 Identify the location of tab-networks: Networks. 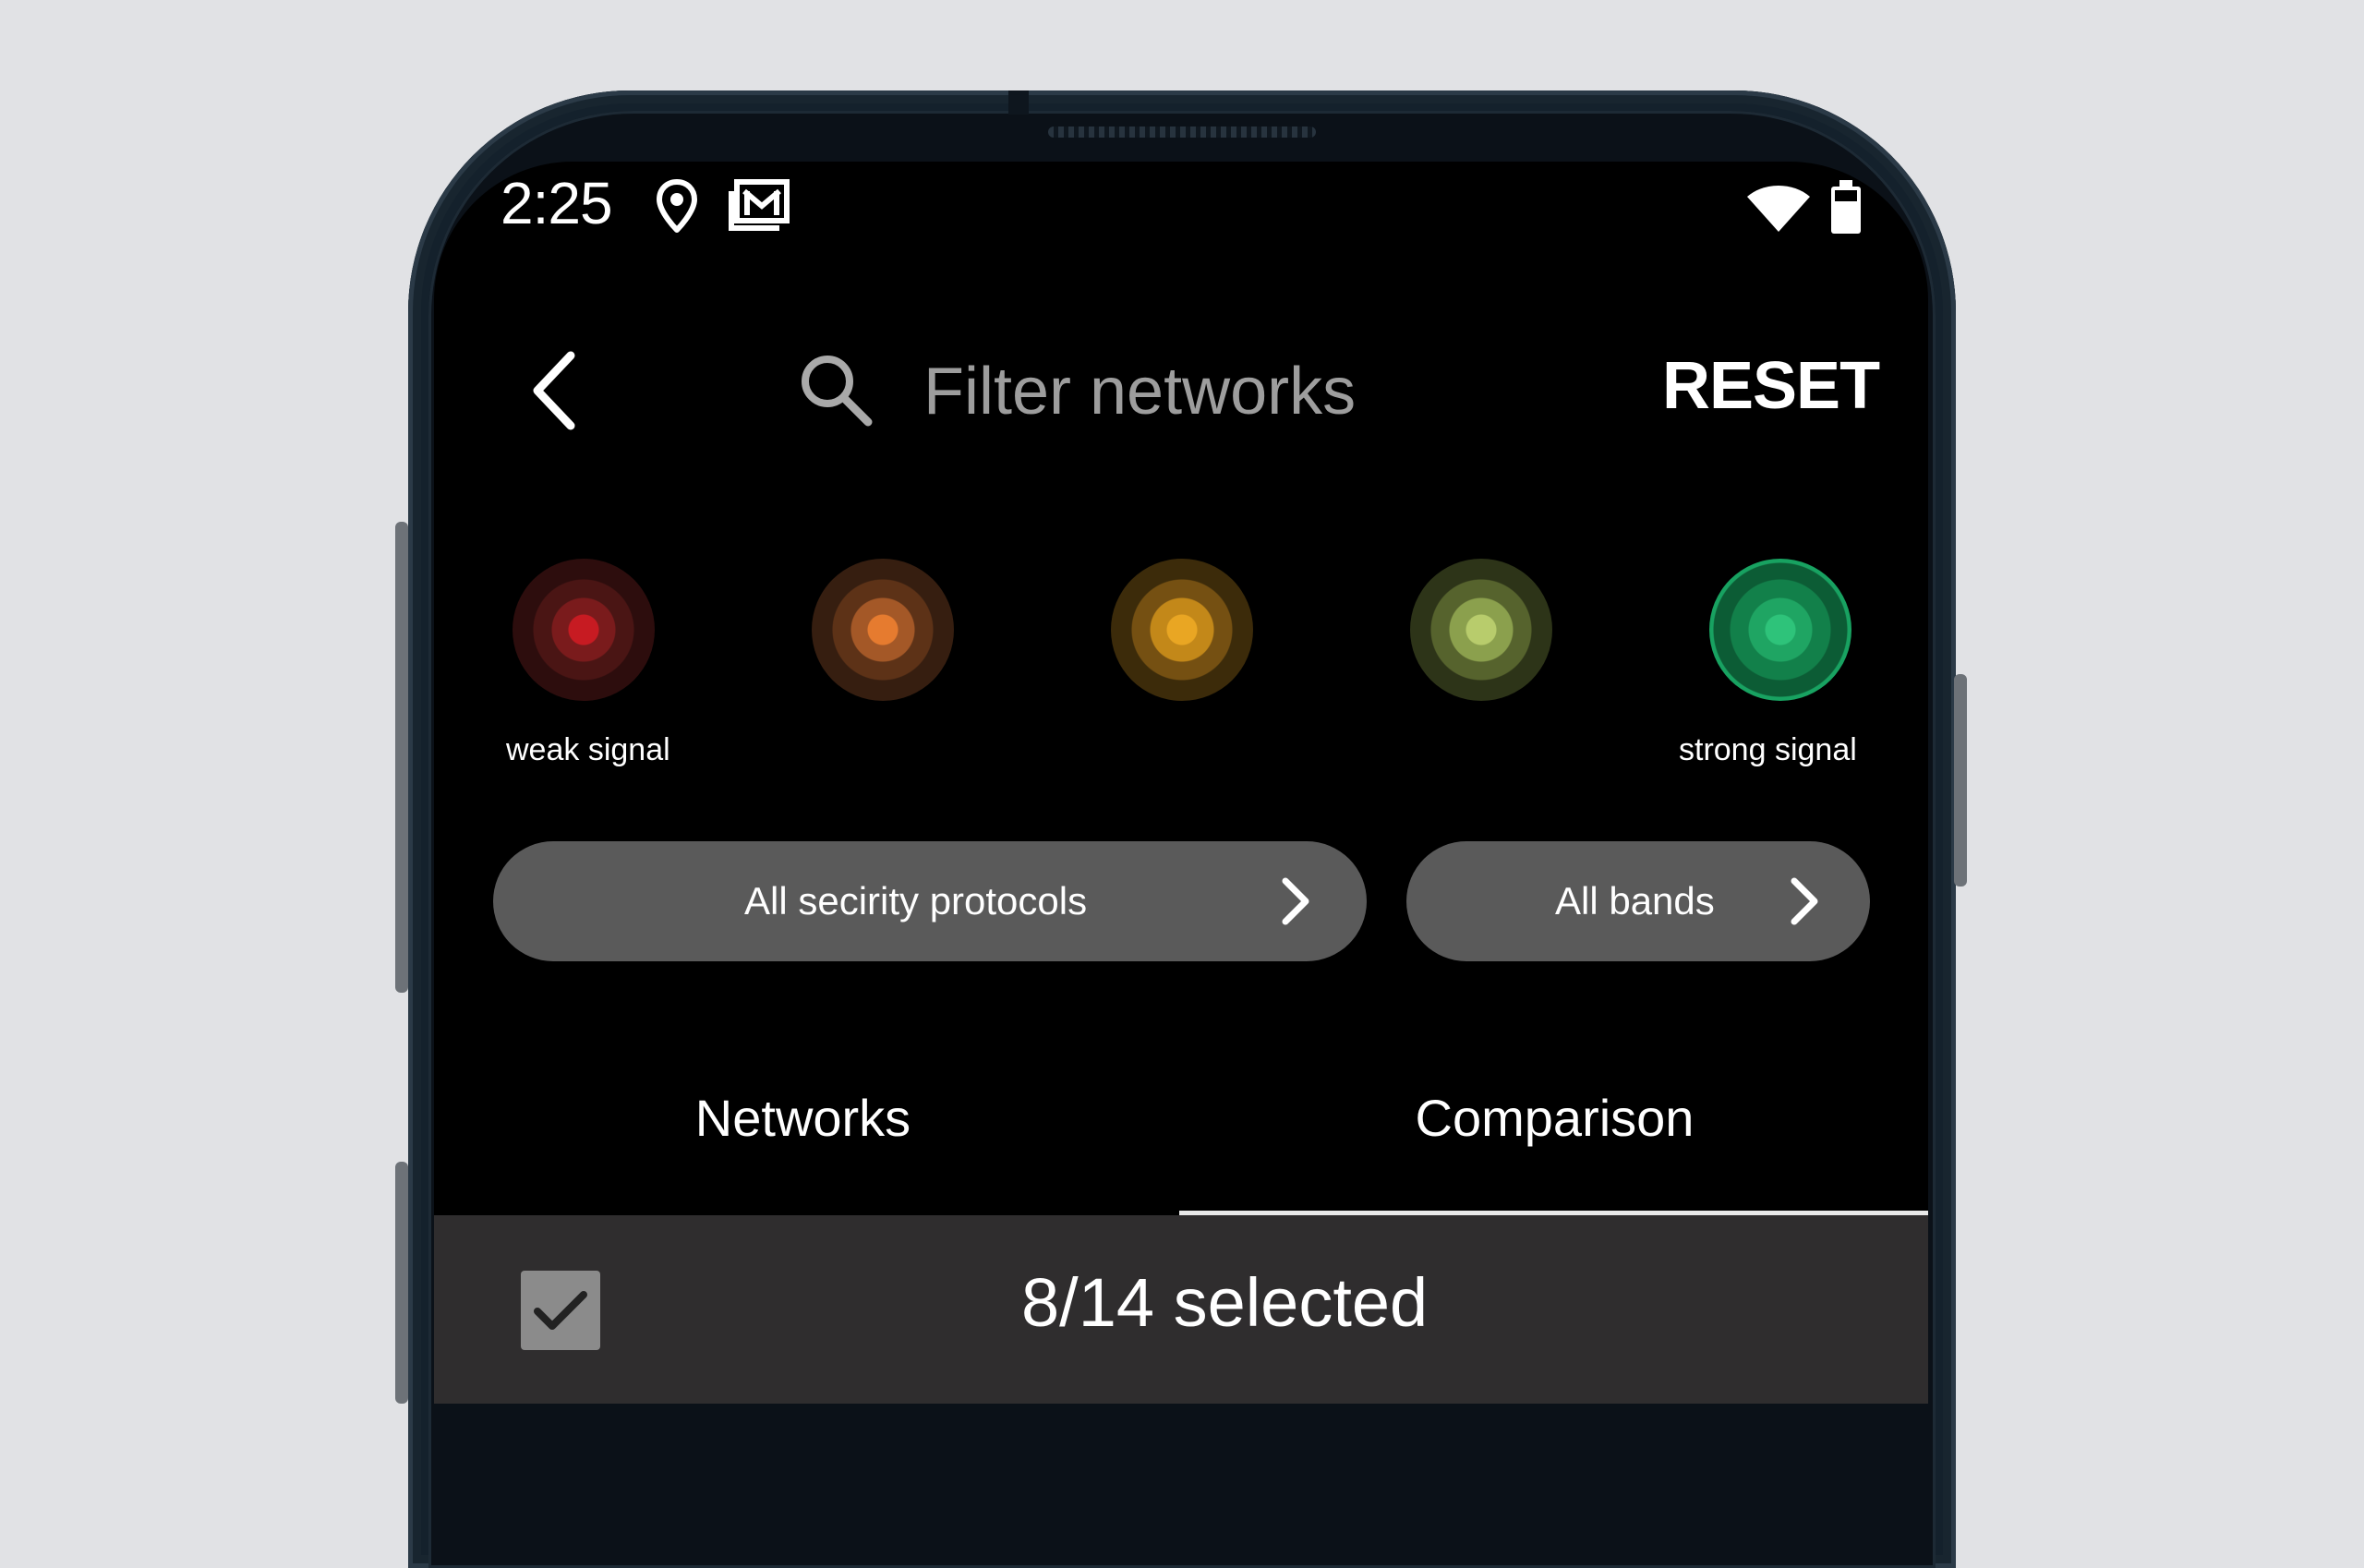
(807, 1150).